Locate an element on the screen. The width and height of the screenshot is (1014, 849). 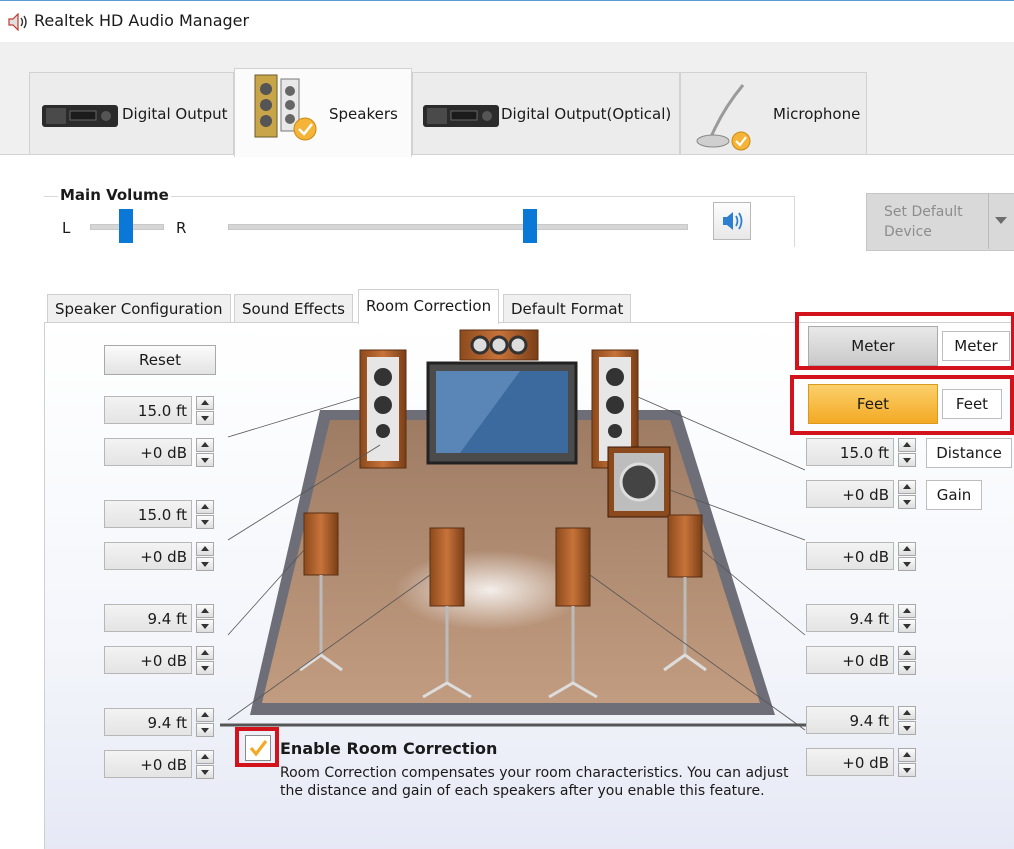
rear-left-distance-spinner: 9.4 ft is located at coordinates (160, 723).